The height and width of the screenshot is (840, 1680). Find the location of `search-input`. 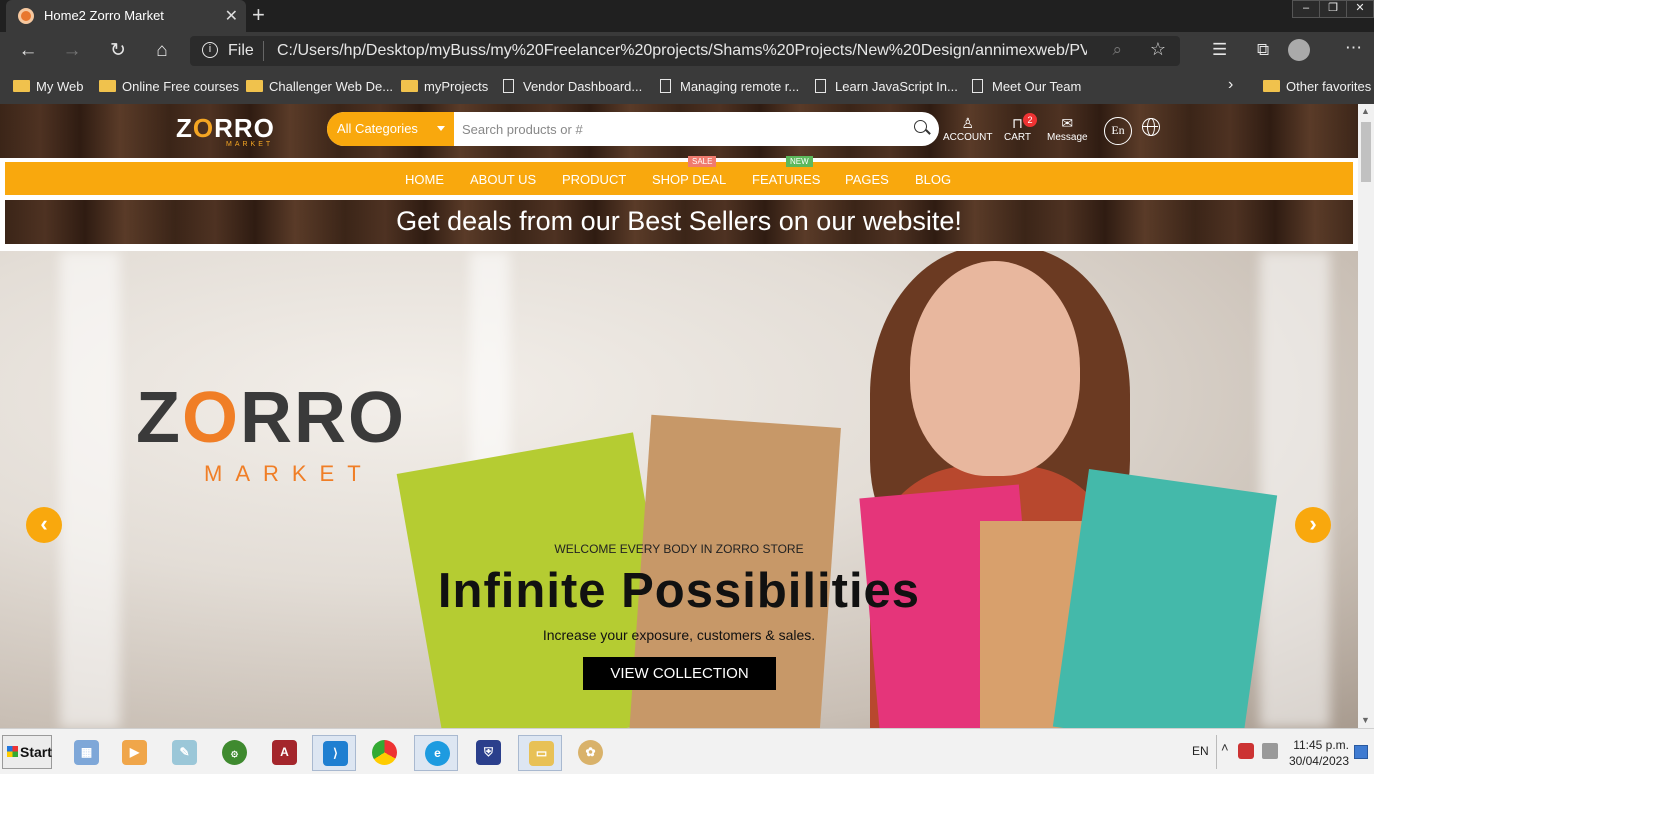

search-input is located at coordinates (677, 129).